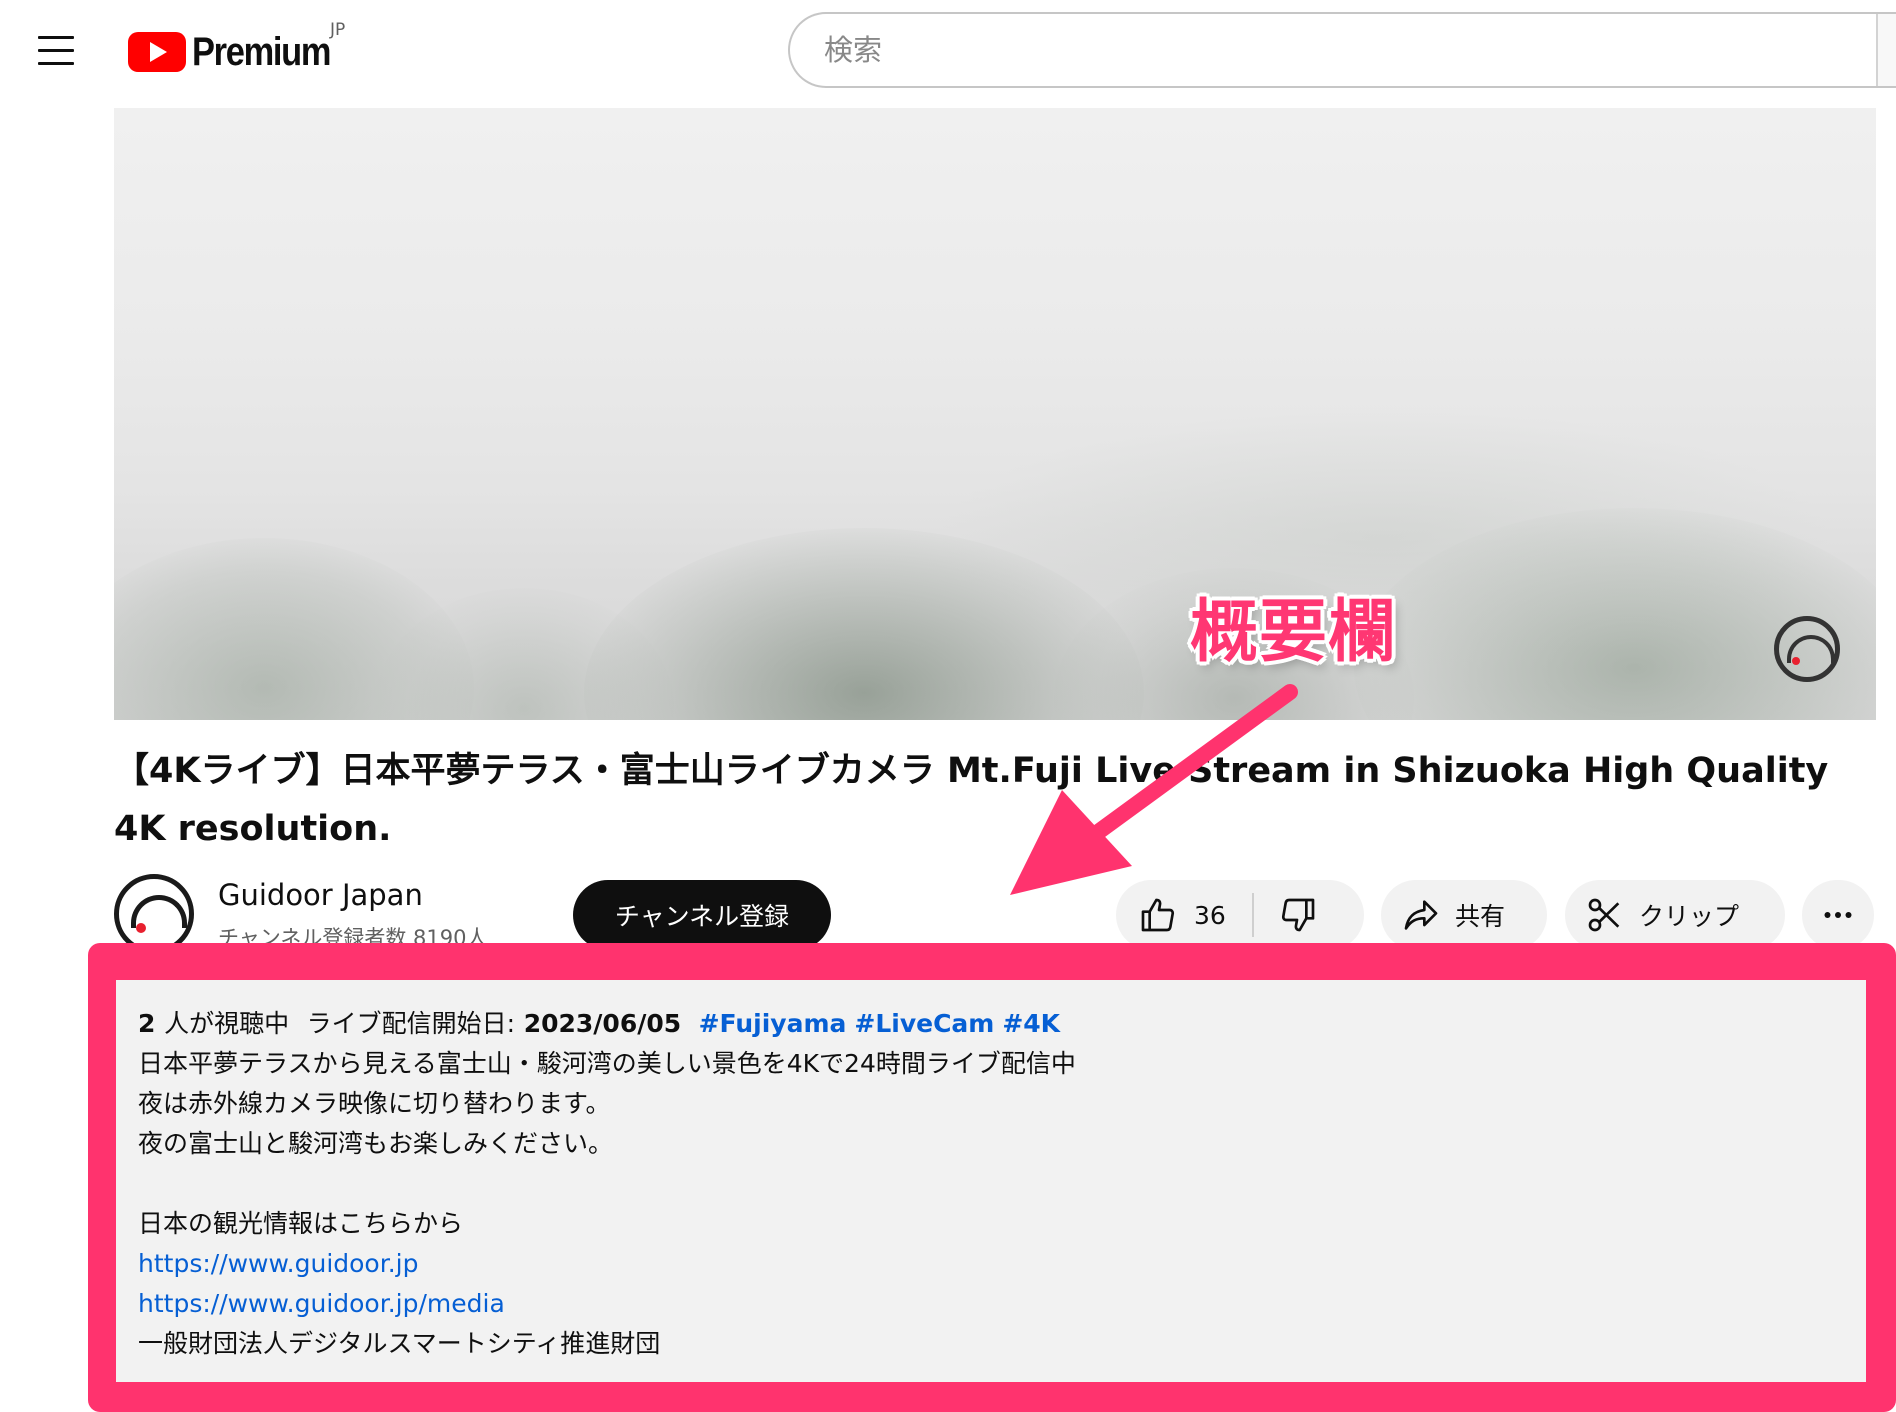 The height and width of the screenshot is (1412, 1896). I want to click on hashtag-link: #4K, so click(1031, 1023).